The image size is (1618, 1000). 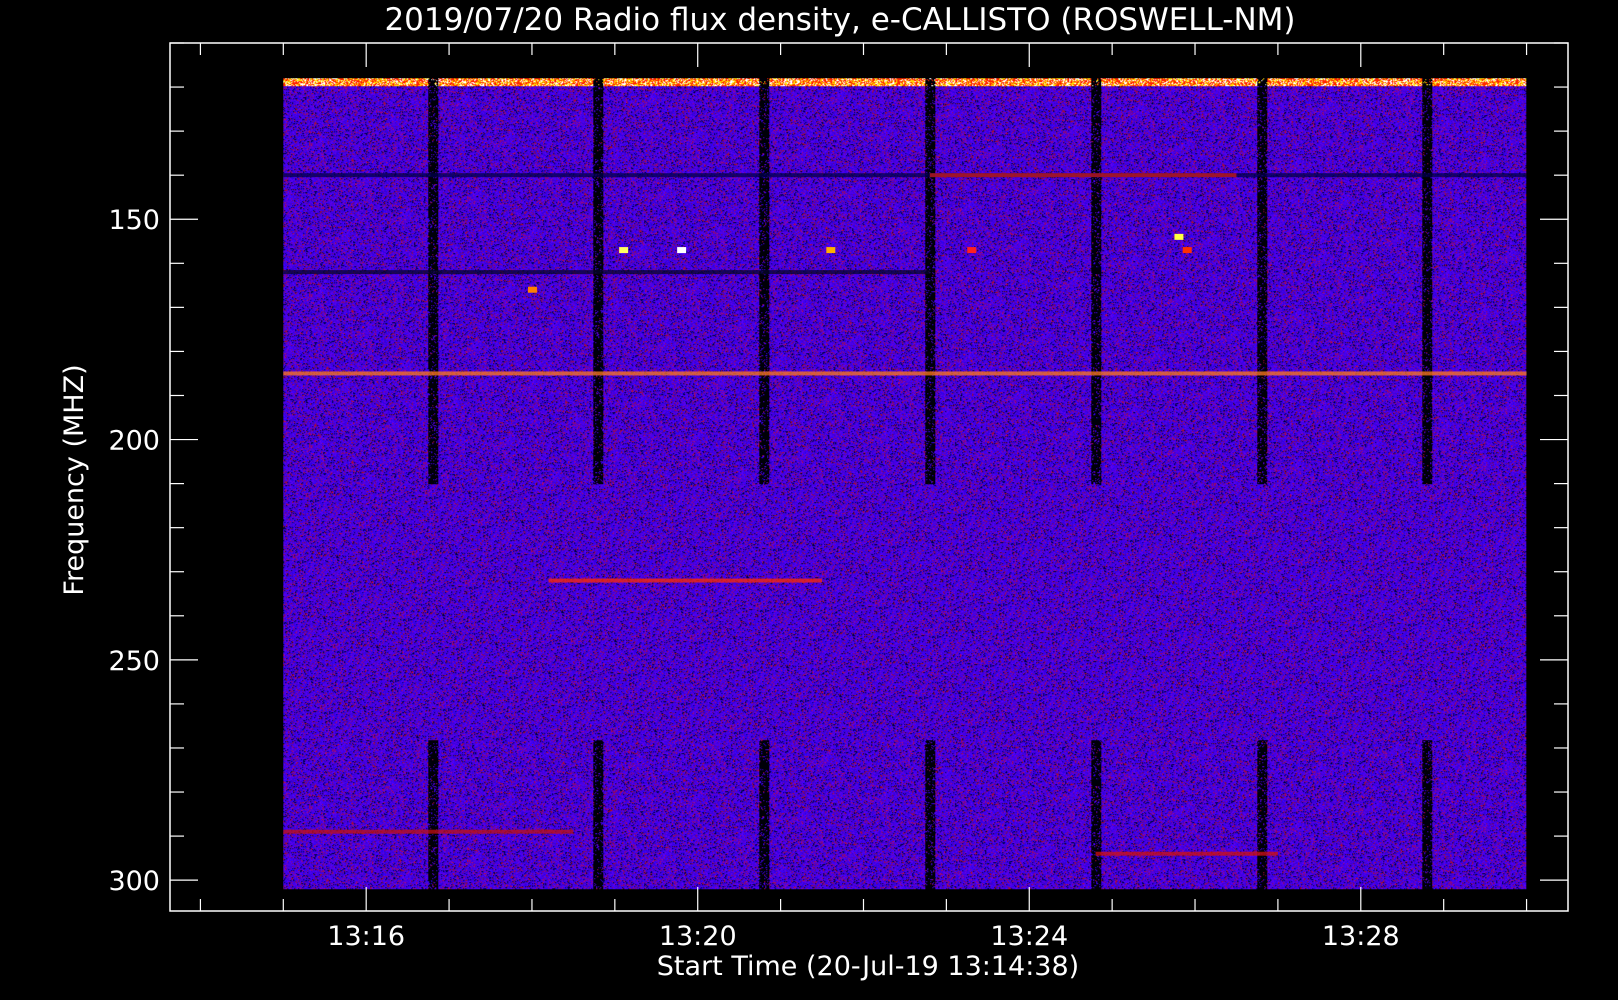 I want to click on x-tick-label: 13:28, so click(x=1361, y=936).